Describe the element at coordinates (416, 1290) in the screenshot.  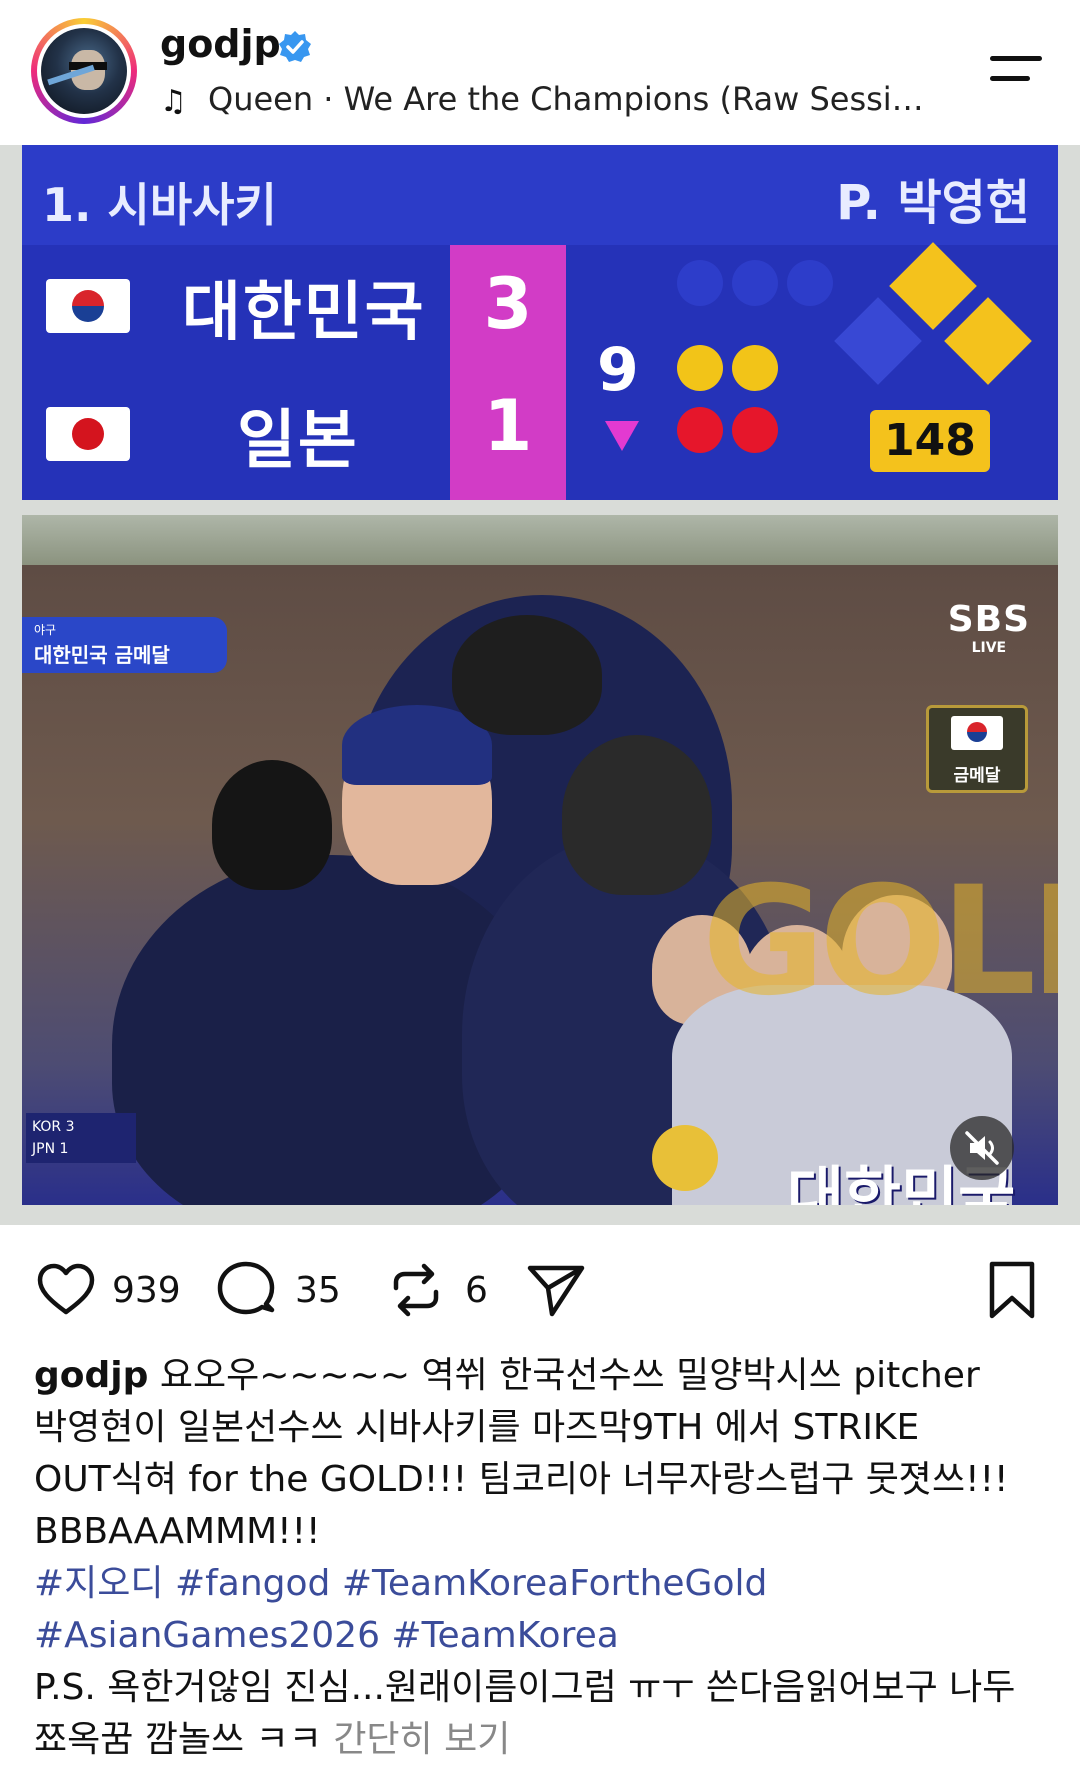
I see `repost-icon` at that location.